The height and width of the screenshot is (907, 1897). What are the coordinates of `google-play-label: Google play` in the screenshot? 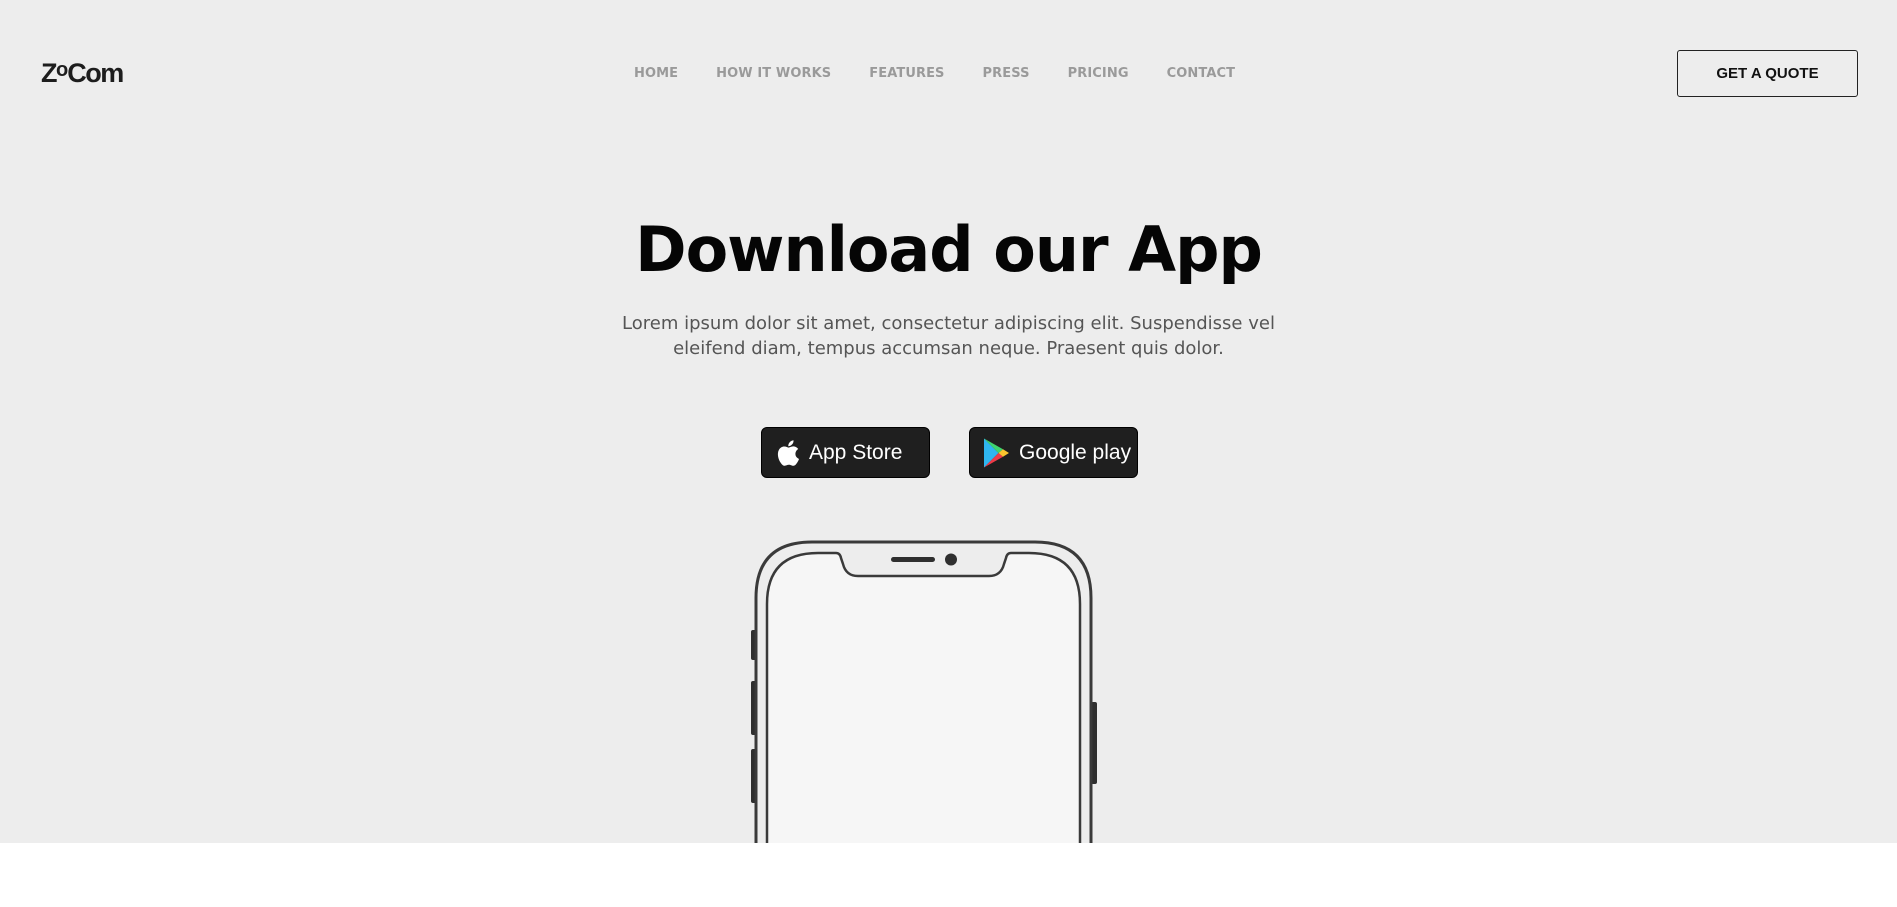 It's located at (1075, 452).